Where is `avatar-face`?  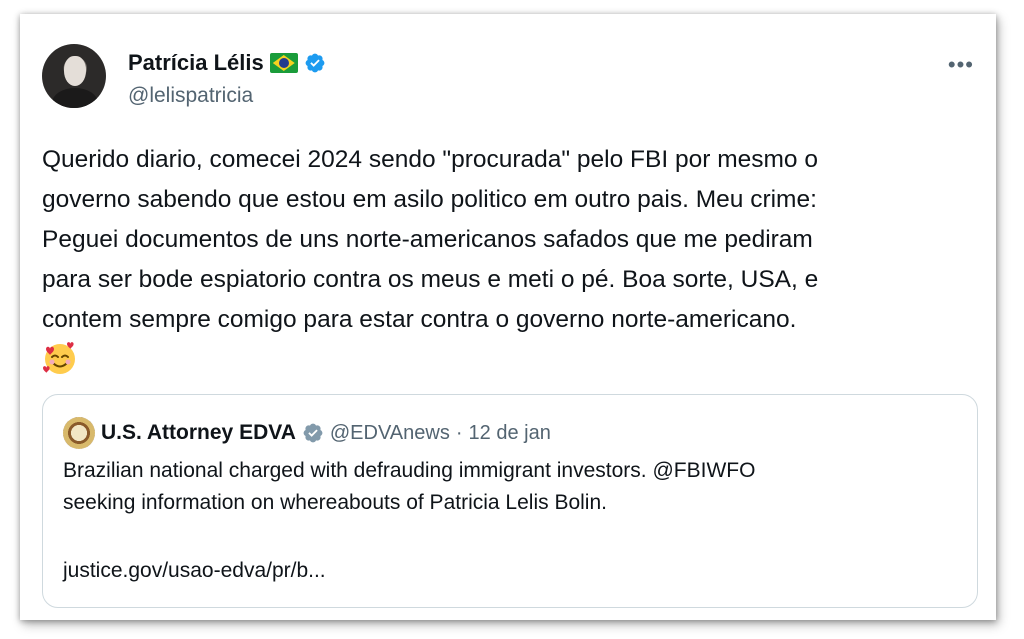 avatar-face is located at coordinates (75, 71).